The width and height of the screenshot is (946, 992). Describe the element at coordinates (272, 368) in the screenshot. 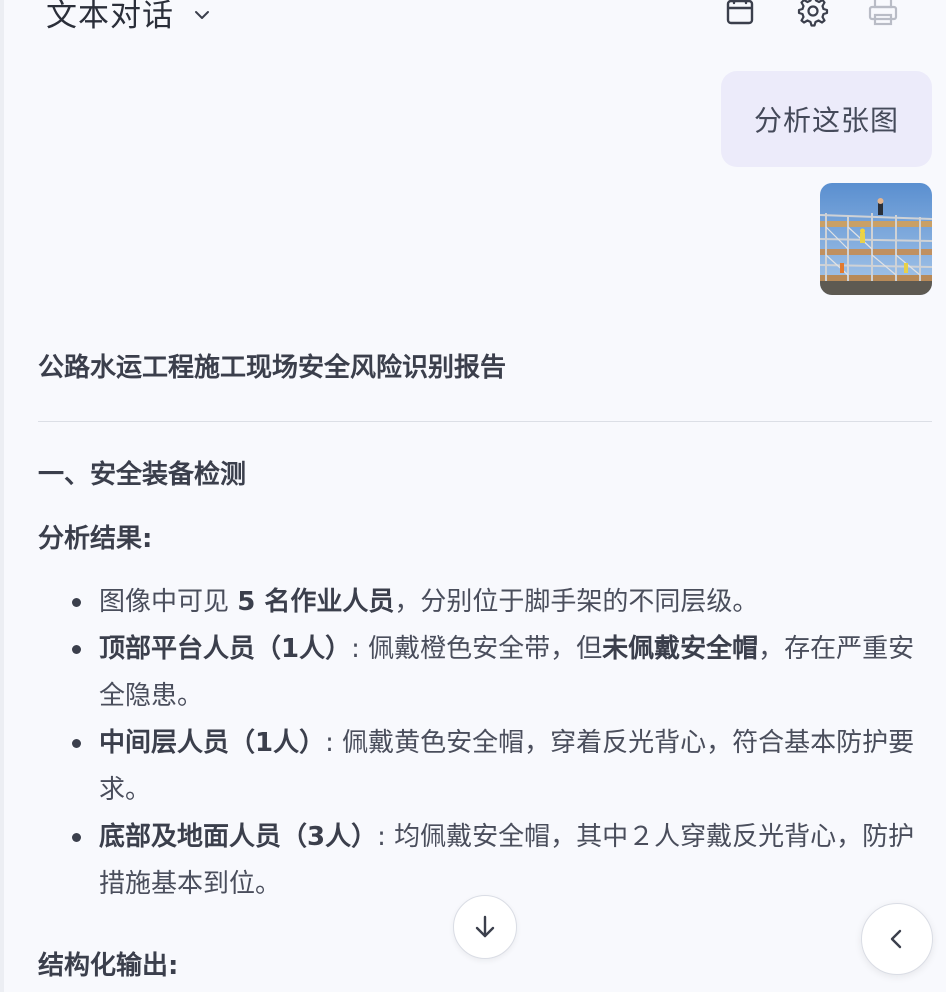

I see `report-title: 公路水运工程施工现场安全风险识别报告` at that location.